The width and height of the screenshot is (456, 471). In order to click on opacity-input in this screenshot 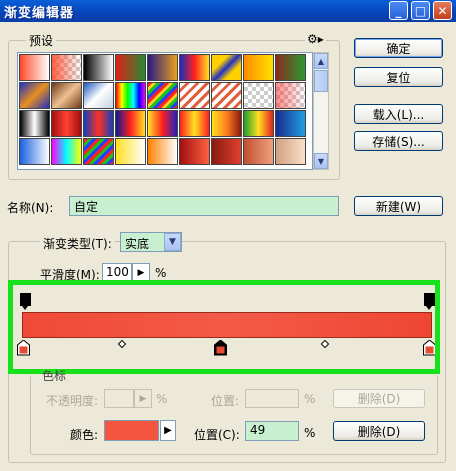, I will do `click(119, 398)`.